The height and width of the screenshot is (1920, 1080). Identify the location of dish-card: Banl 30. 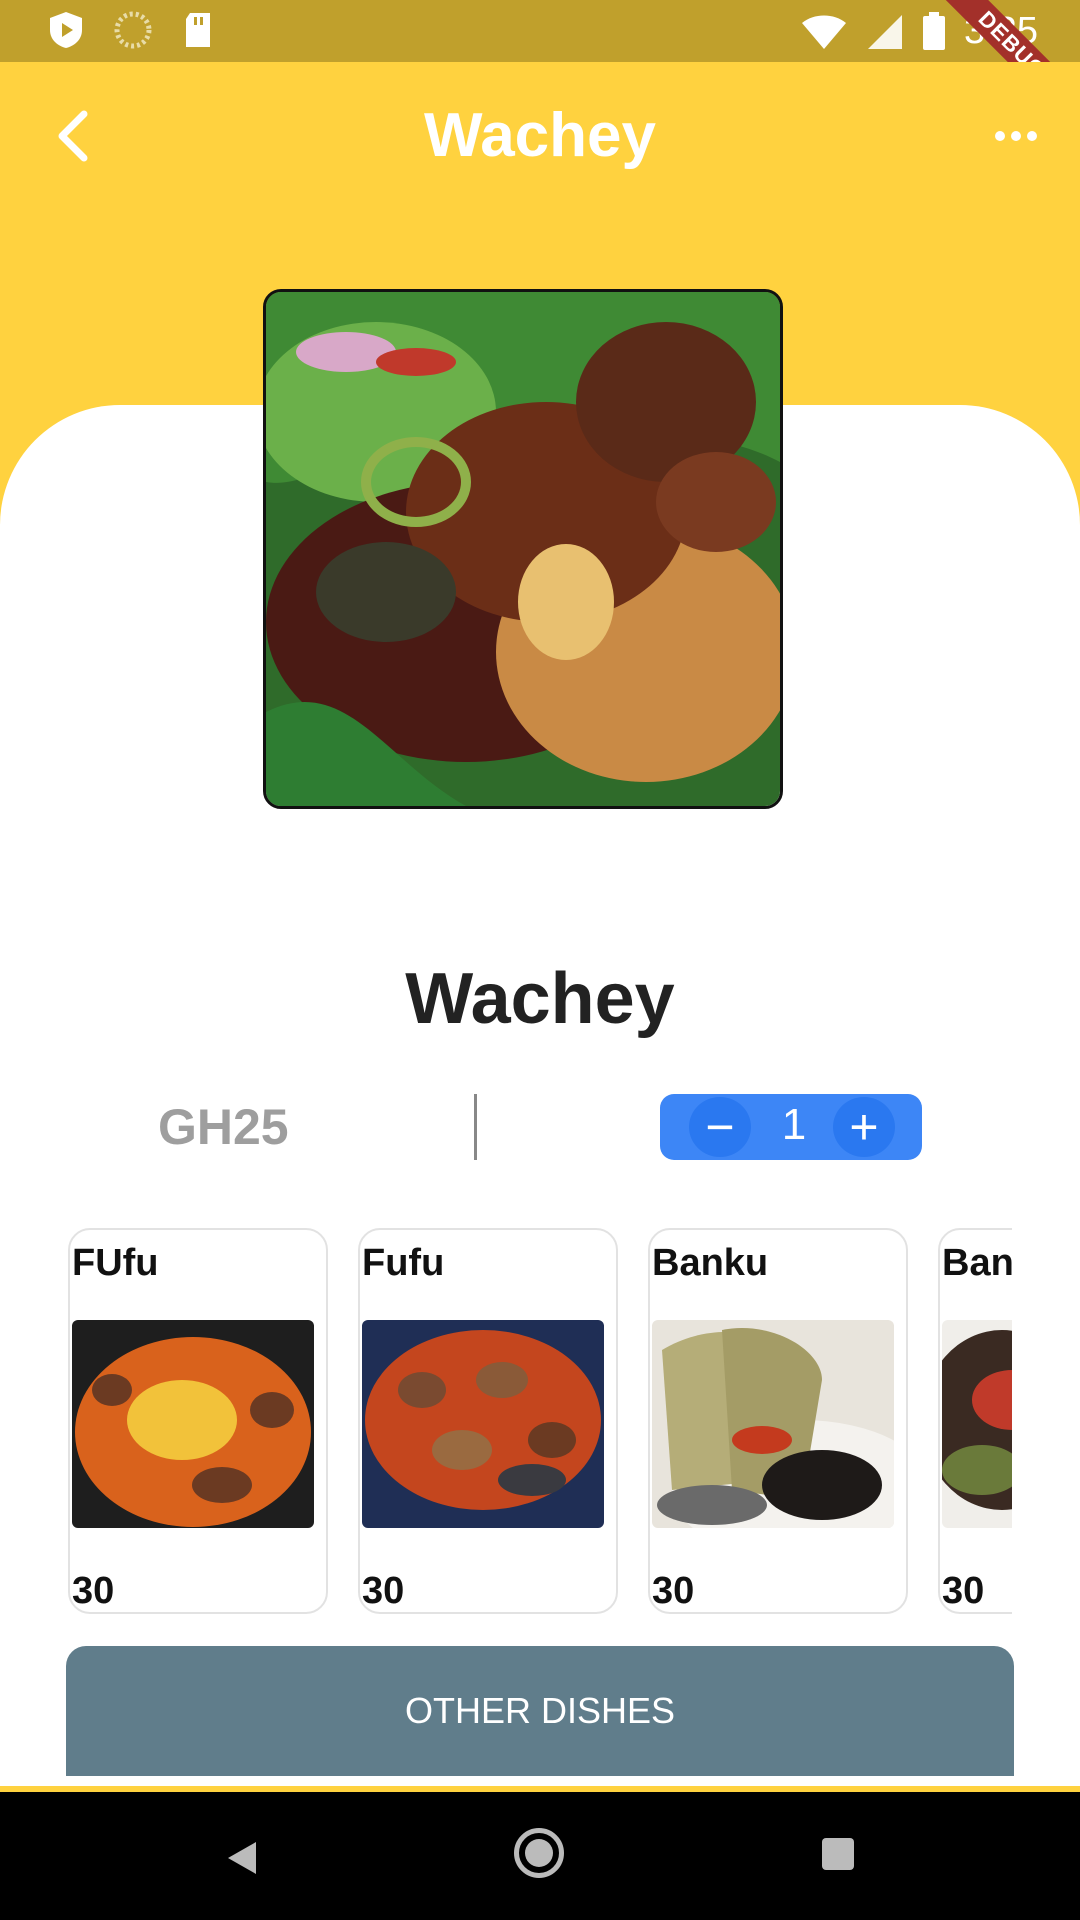
(975, 1421).